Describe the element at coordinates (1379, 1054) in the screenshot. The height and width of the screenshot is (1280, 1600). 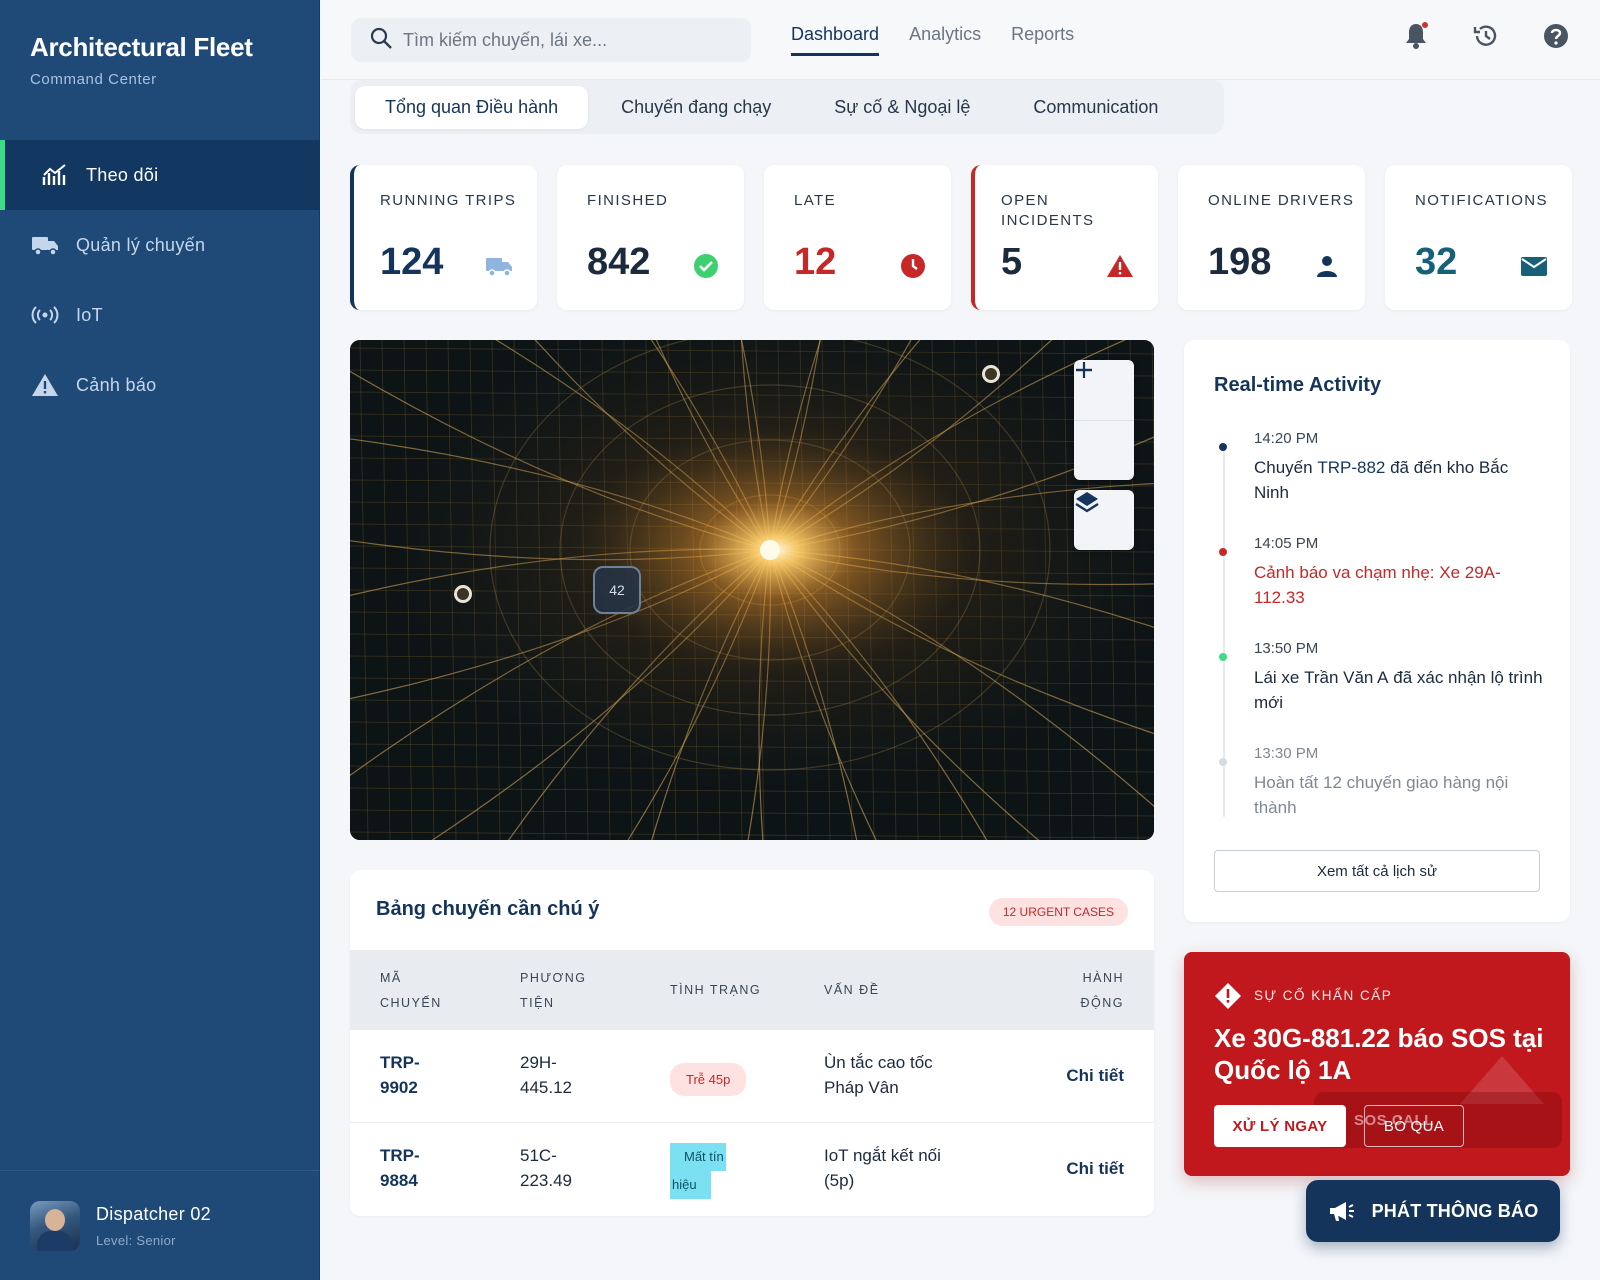
I see `emergency-title: Xe 30G-881.22 báo SOS tại Quốc lộ 1A` at that location.